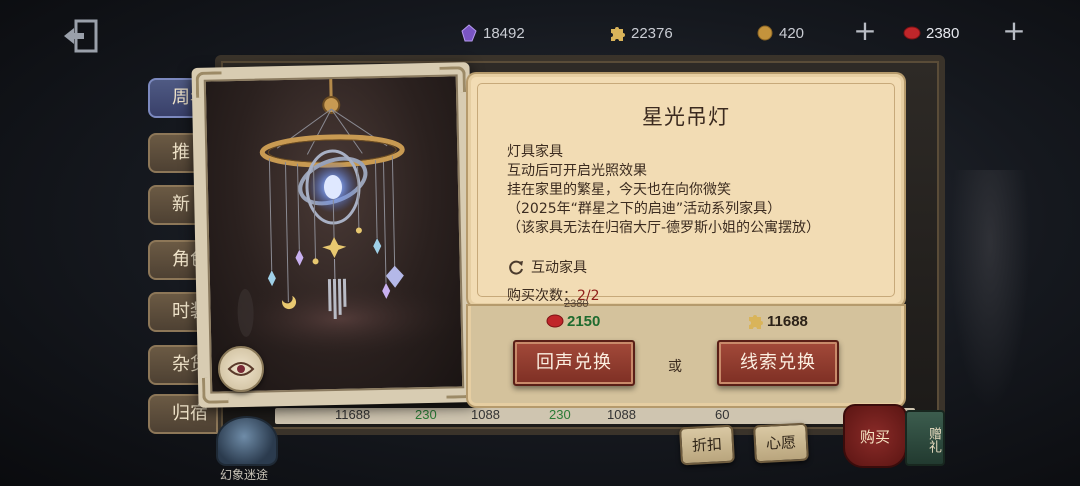 This screenshot has width=1080, height=486. Describe the element at coordinates (787, 321) in the screenshot. I see `clue-price-value: 11688` at that location.